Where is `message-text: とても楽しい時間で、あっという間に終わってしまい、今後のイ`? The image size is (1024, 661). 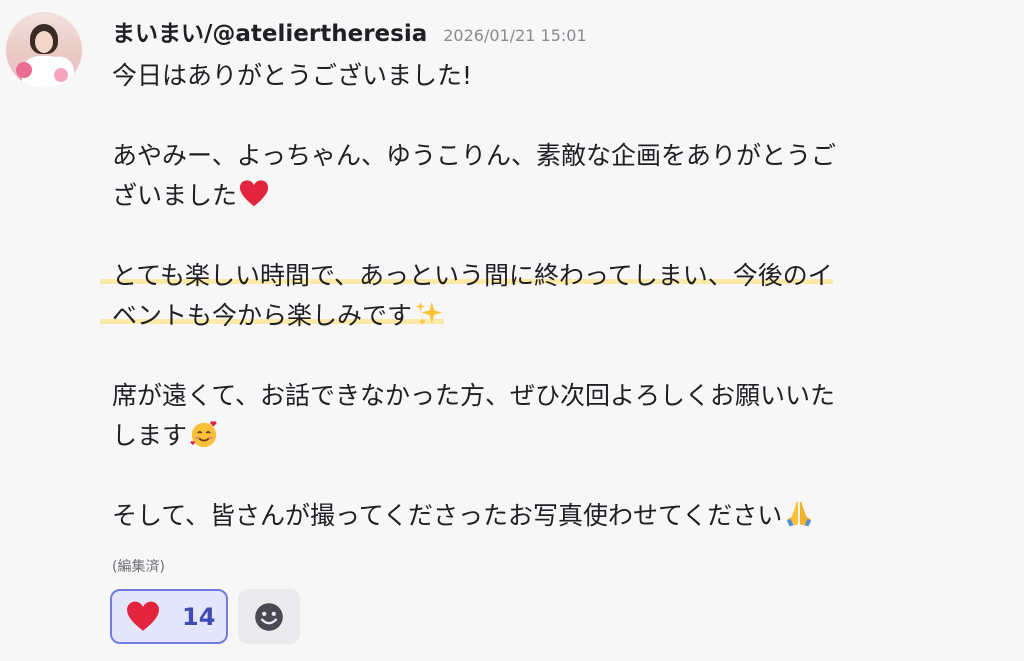 message-text: とても楽しい時間で、あっという間に終わってしまい、今後のイ is located at coordinates (472, 275).